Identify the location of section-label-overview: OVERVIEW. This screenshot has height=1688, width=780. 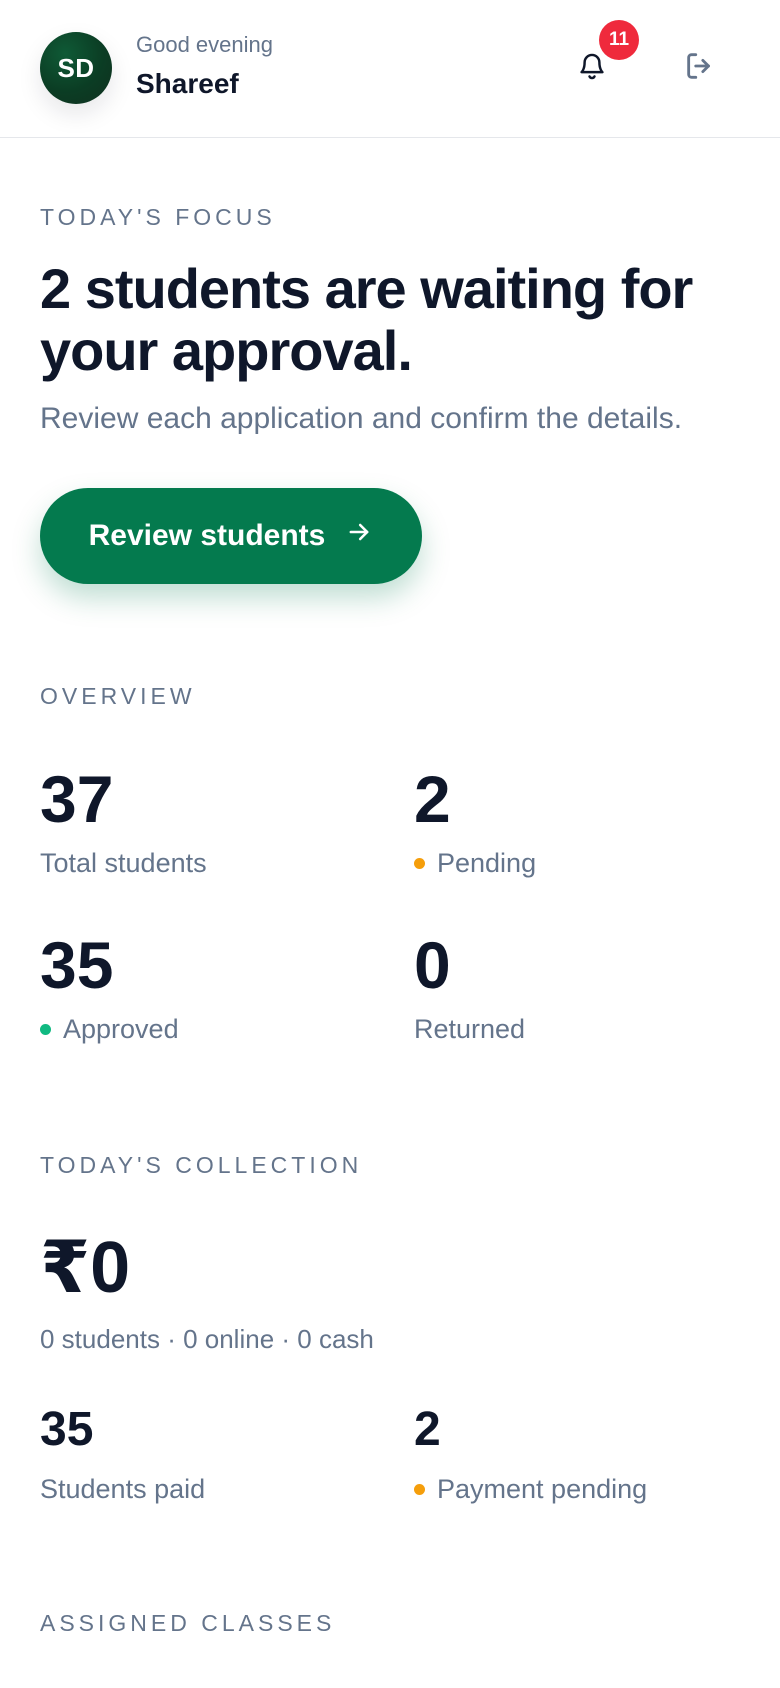
(118, 696).